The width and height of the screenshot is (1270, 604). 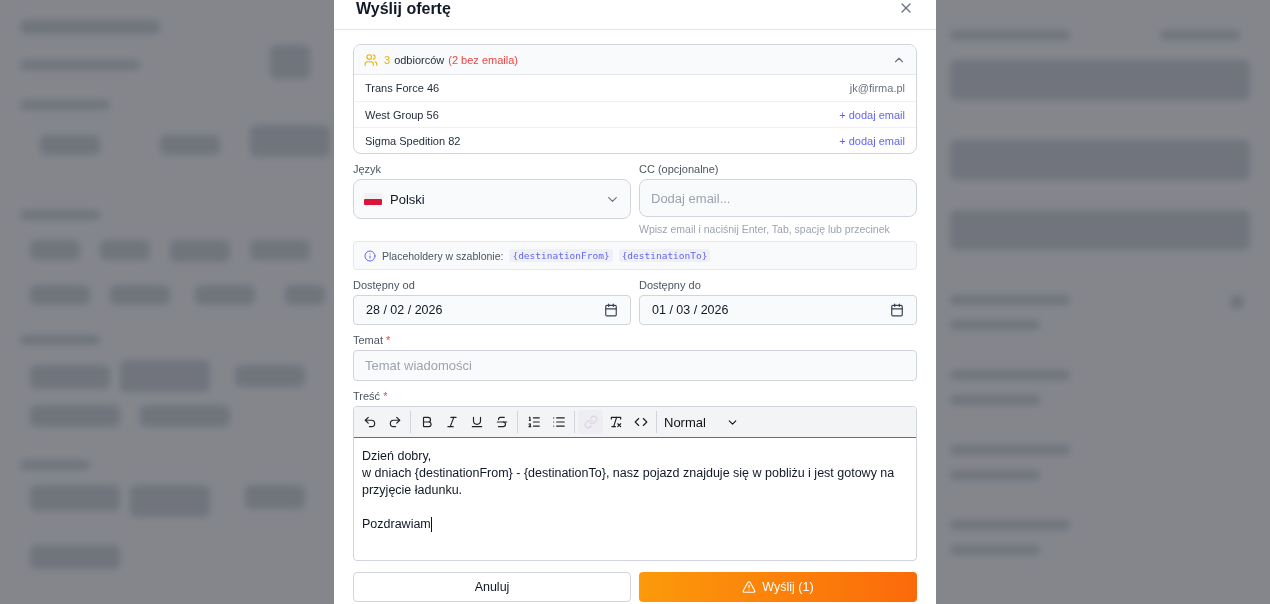 What do you see at coordinates (373, 199) in the screenshot?
I see `flag-icon` at bounding box center [373, 199].